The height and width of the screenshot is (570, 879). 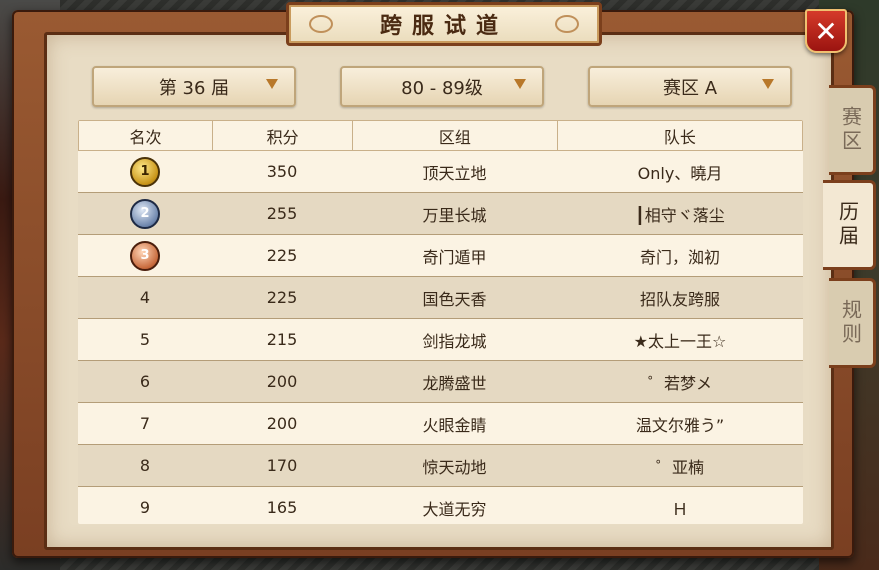 I want to click on row-captain: ゜若梦メ, so click(x=679, y=383).